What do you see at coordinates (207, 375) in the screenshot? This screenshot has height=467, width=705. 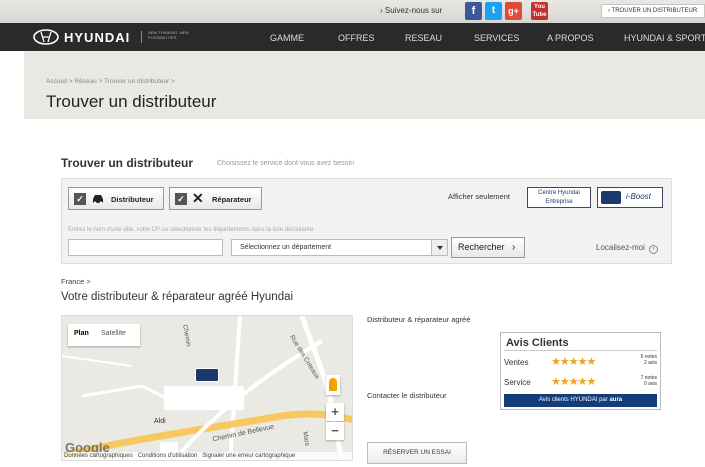 I see `hyundai-dealer-marker-icon` at bounding box center [207, 375].